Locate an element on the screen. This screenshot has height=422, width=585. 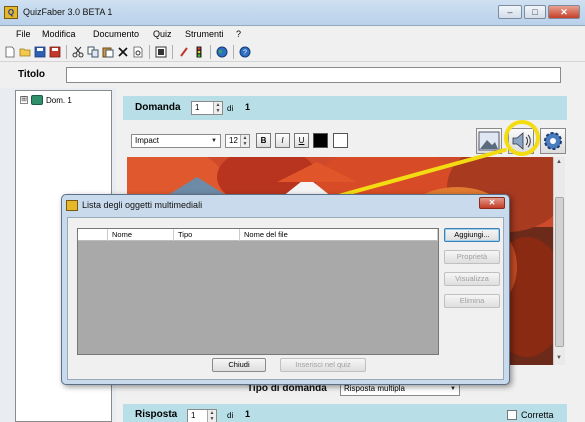
book-icon is located at coordinates (37, 100).